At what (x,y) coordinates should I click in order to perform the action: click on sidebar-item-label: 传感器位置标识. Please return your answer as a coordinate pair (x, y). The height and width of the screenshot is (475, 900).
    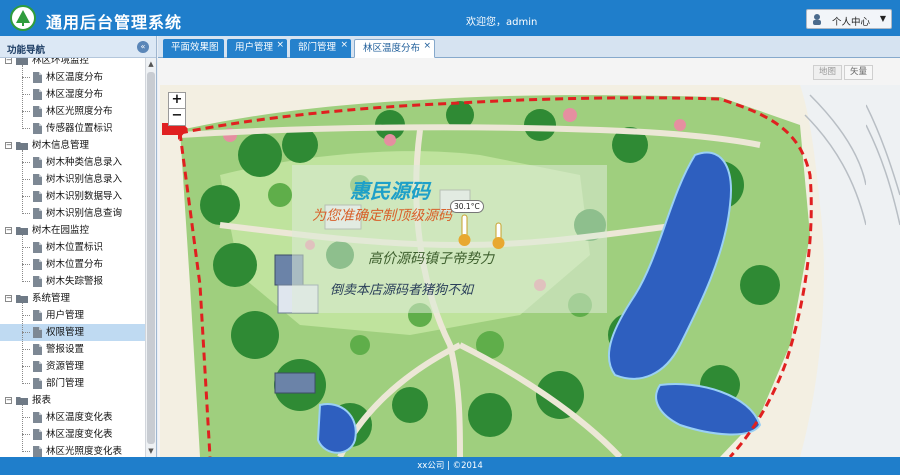
    Looking at the image, I should click on (79, 128).